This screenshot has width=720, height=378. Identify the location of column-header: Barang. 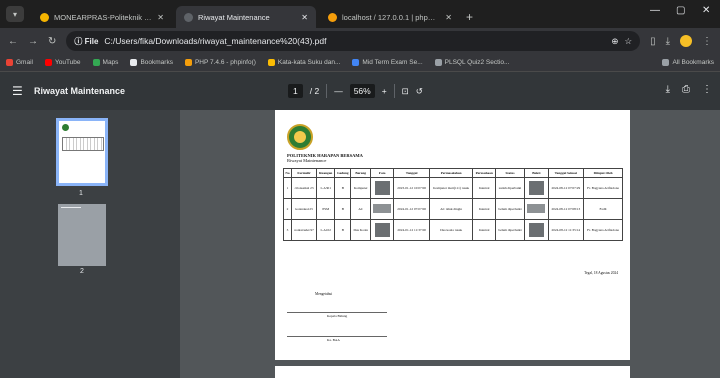
(360, 173).